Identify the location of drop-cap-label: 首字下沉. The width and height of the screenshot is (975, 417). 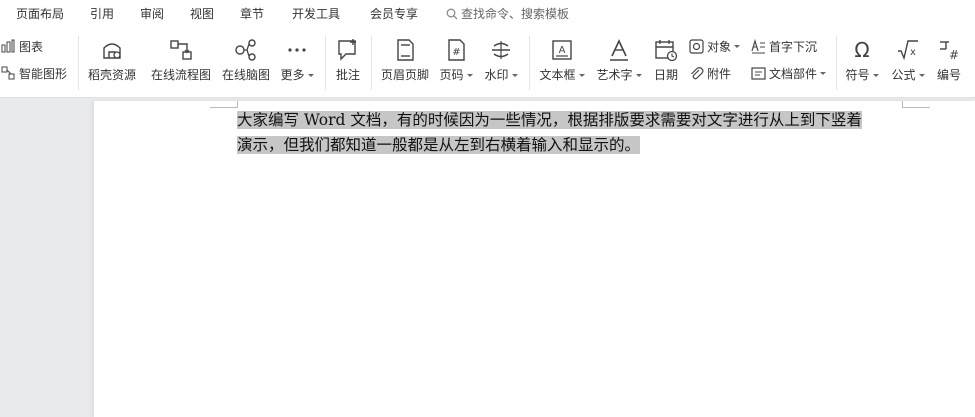
(793, 46).